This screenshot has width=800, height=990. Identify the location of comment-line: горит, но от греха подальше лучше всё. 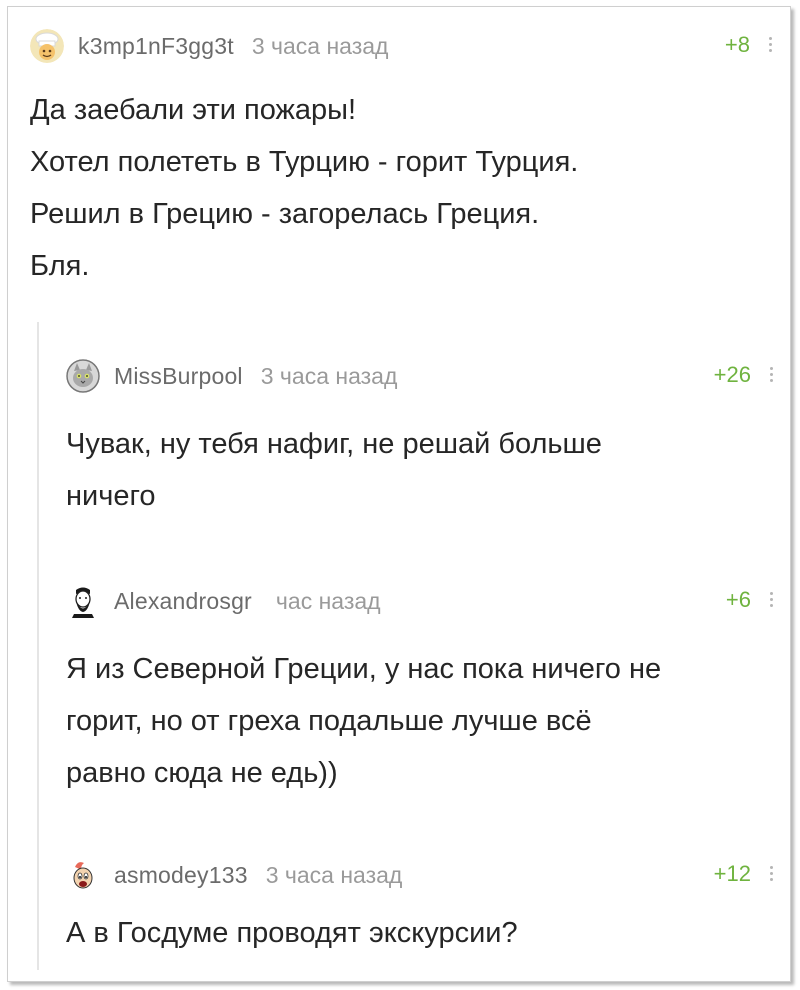
(329, 721).